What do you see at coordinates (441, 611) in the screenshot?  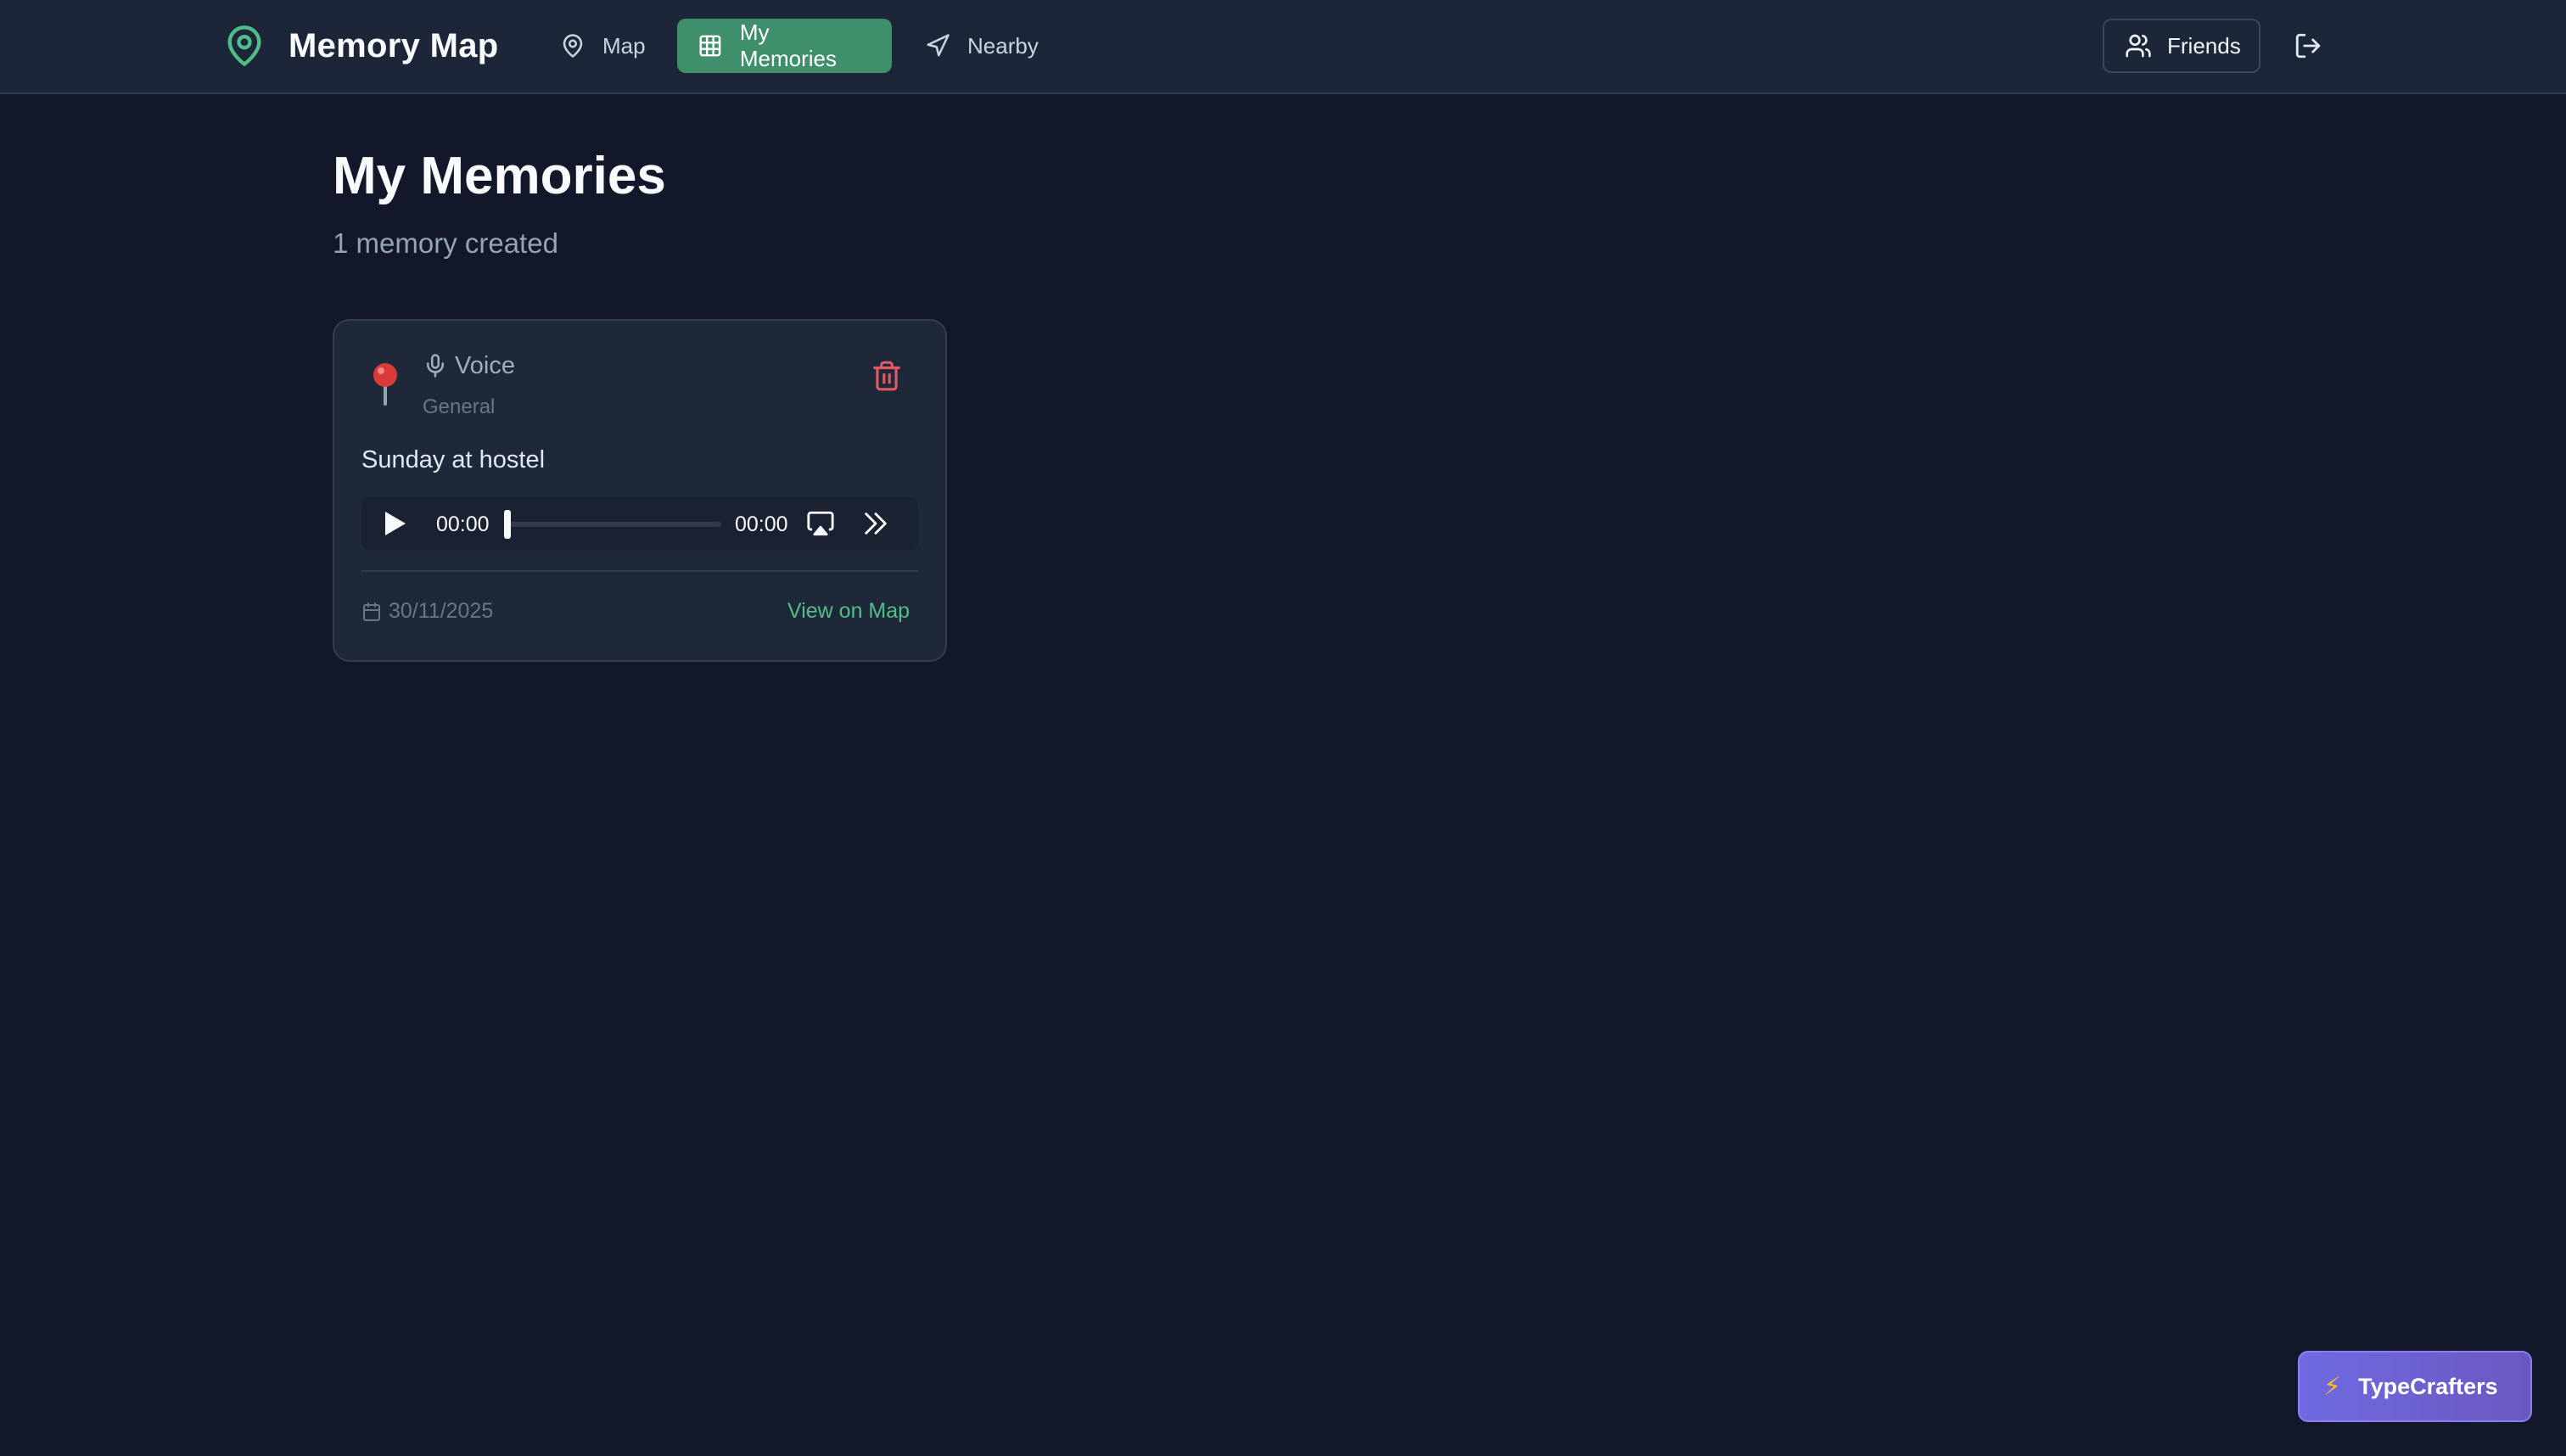 I see `memory-date-label: 30/11/2025` at bounding box center [441, 611].